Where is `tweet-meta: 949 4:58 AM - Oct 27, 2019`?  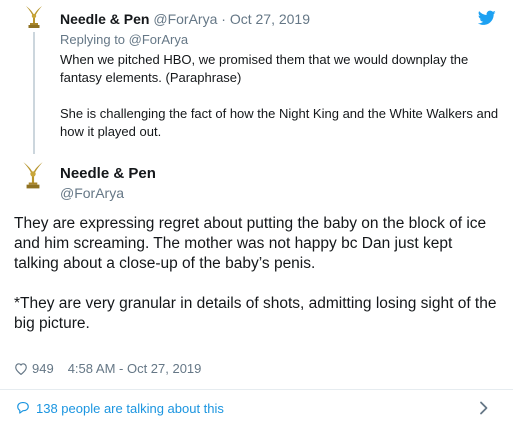
tweet-meta: 949 4:58 AM - Oct 27, 2019 is located at coordinates (107, 368).